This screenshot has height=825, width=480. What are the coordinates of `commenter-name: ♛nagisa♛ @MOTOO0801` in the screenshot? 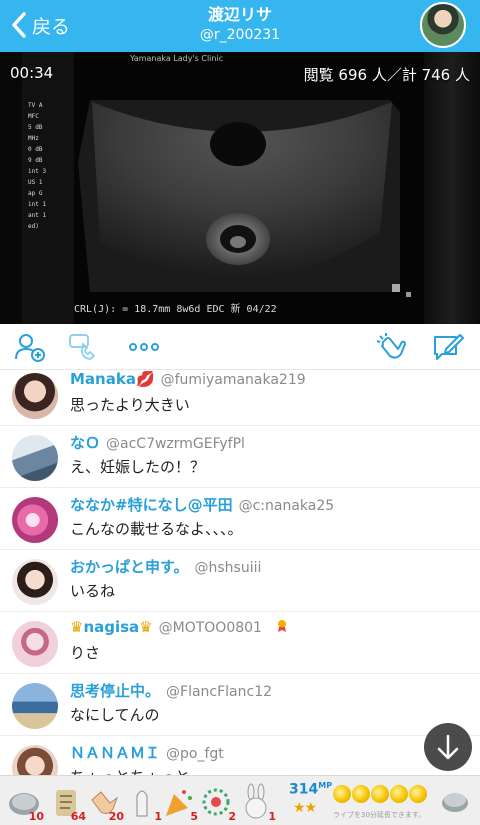 It's located at (179, 627).